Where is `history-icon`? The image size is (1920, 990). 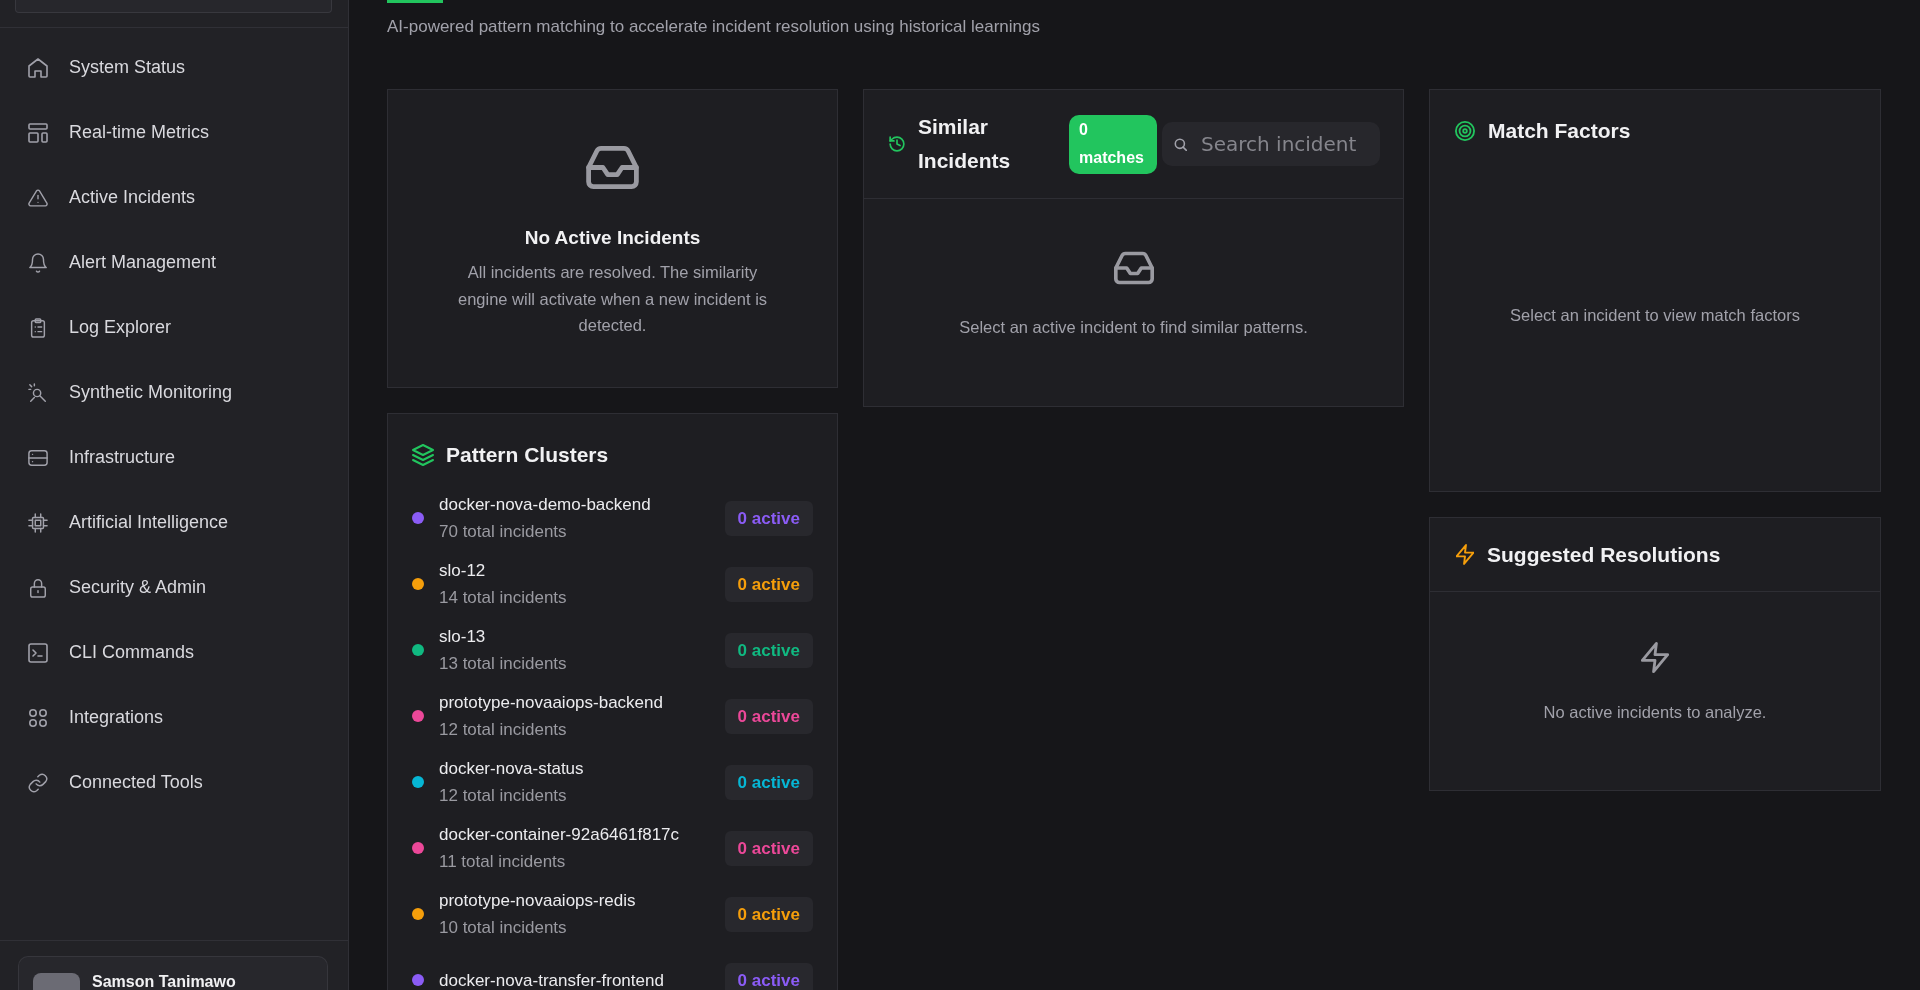 history-icon is located at coordinates (897, 144).